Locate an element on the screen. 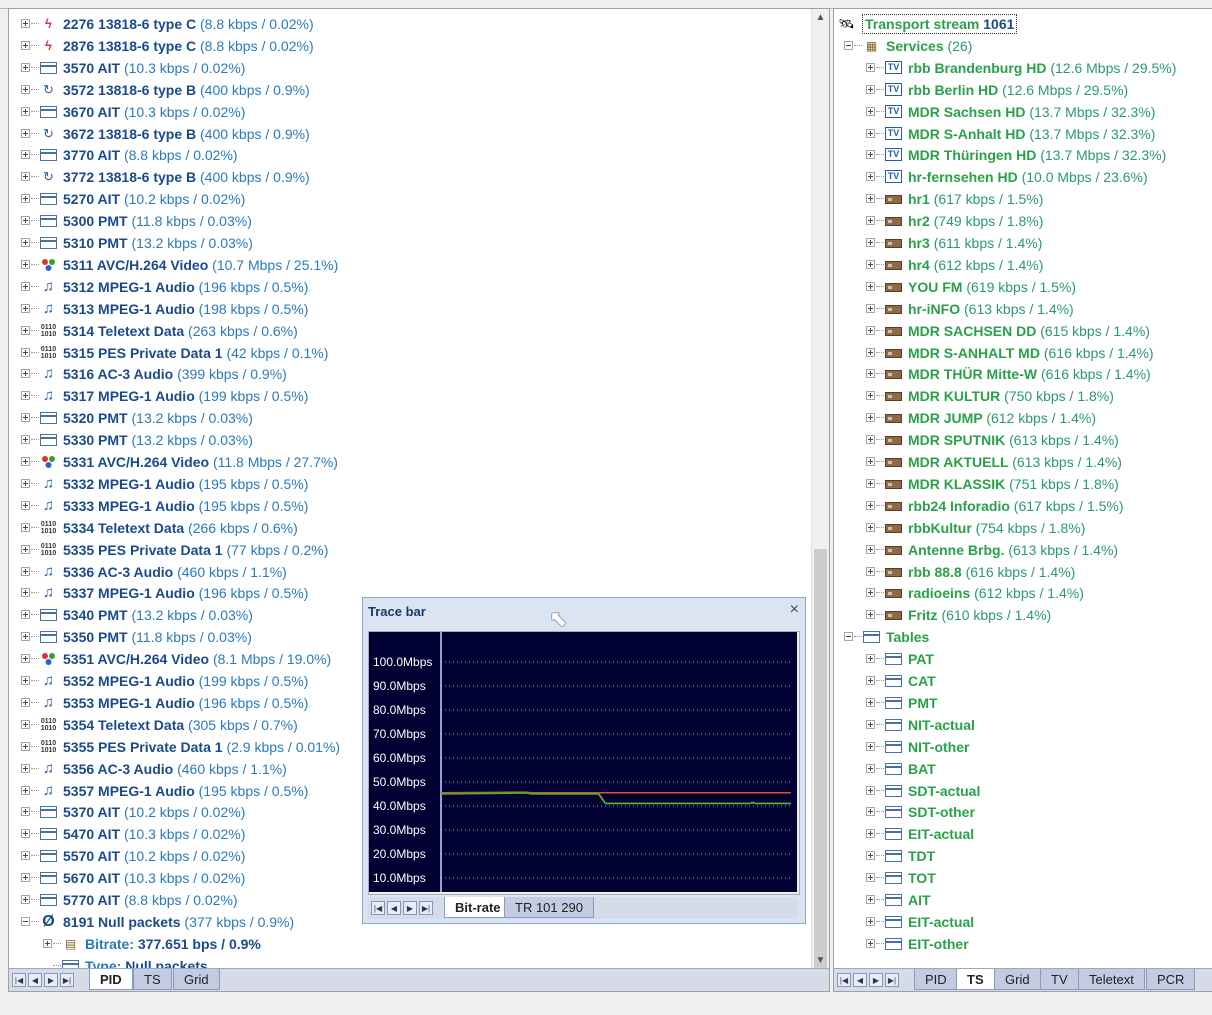  tab-pid: PID is located at coordinates (936, 979).